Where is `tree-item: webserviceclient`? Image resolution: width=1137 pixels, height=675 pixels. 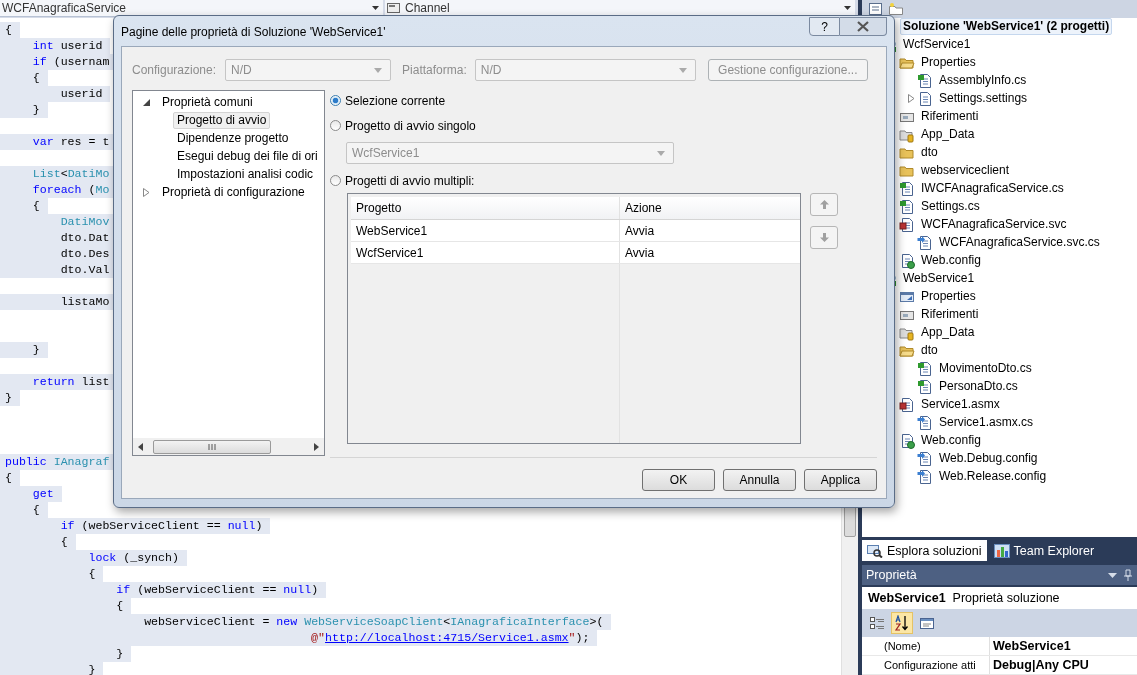
tree-item: webserviceclient is located at coordinates (965, 171).